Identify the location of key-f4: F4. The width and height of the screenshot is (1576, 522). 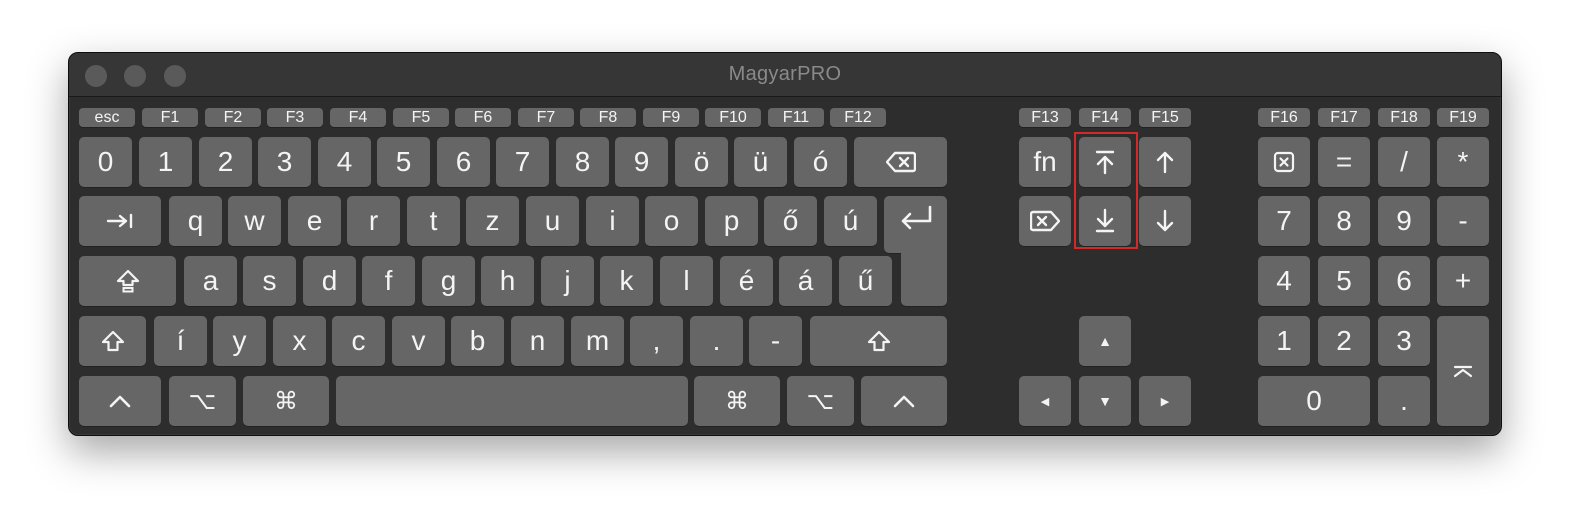
(358, 117).